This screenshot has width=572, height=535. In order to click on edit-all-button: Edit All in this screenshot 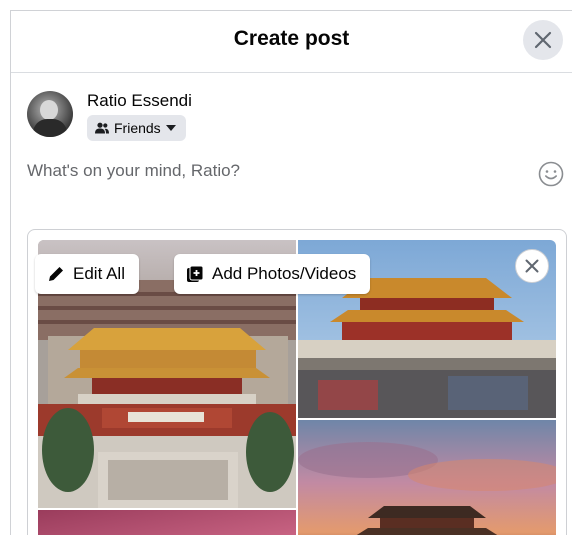, I will do `click(87, 274)`.